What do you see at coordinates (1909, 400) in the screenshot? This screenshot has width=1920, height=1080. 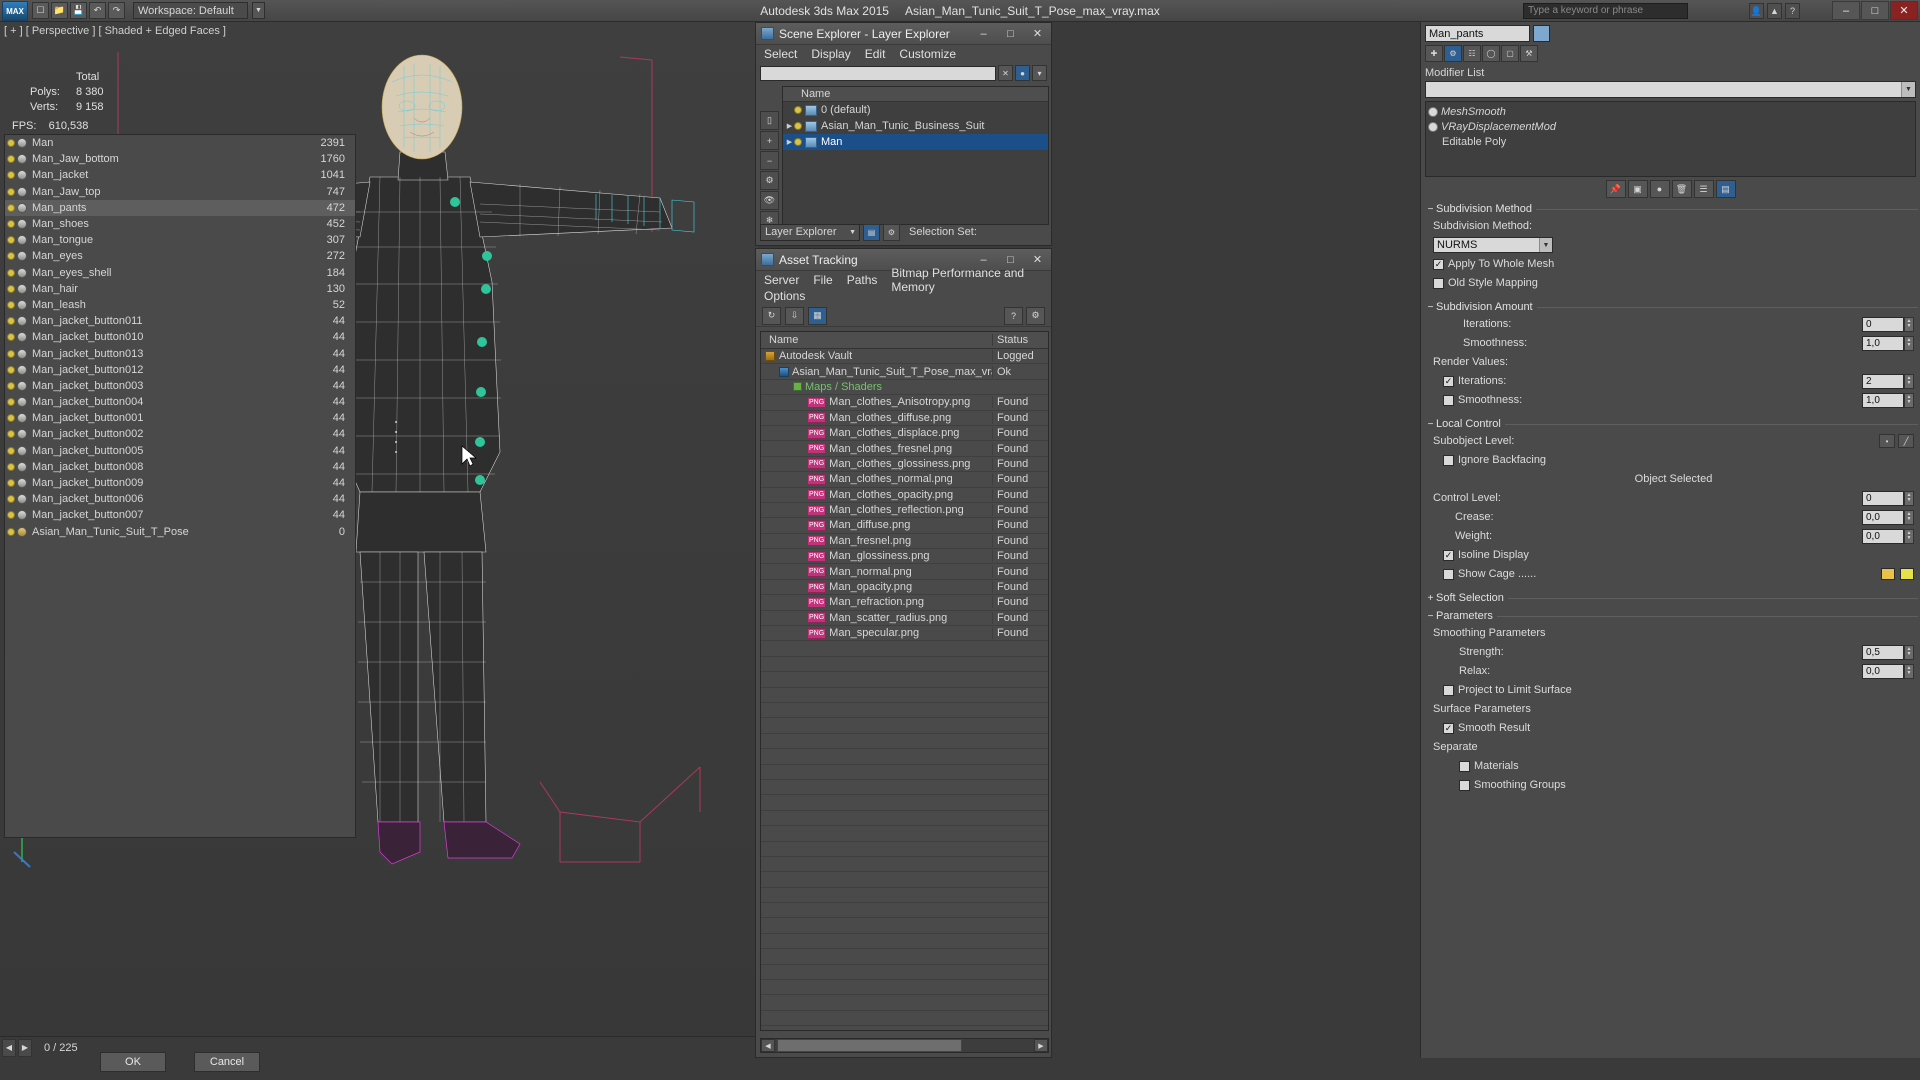 I see `render-smoothness-spinner: ▲ ▼` at bounding box center [1909, 400].